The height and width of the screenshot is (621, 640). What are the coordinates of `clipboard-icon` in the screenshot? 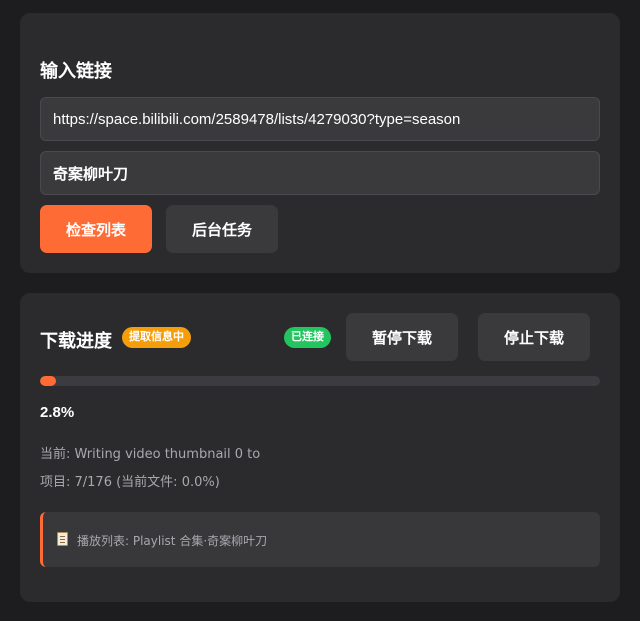 It's located at (62, 539).